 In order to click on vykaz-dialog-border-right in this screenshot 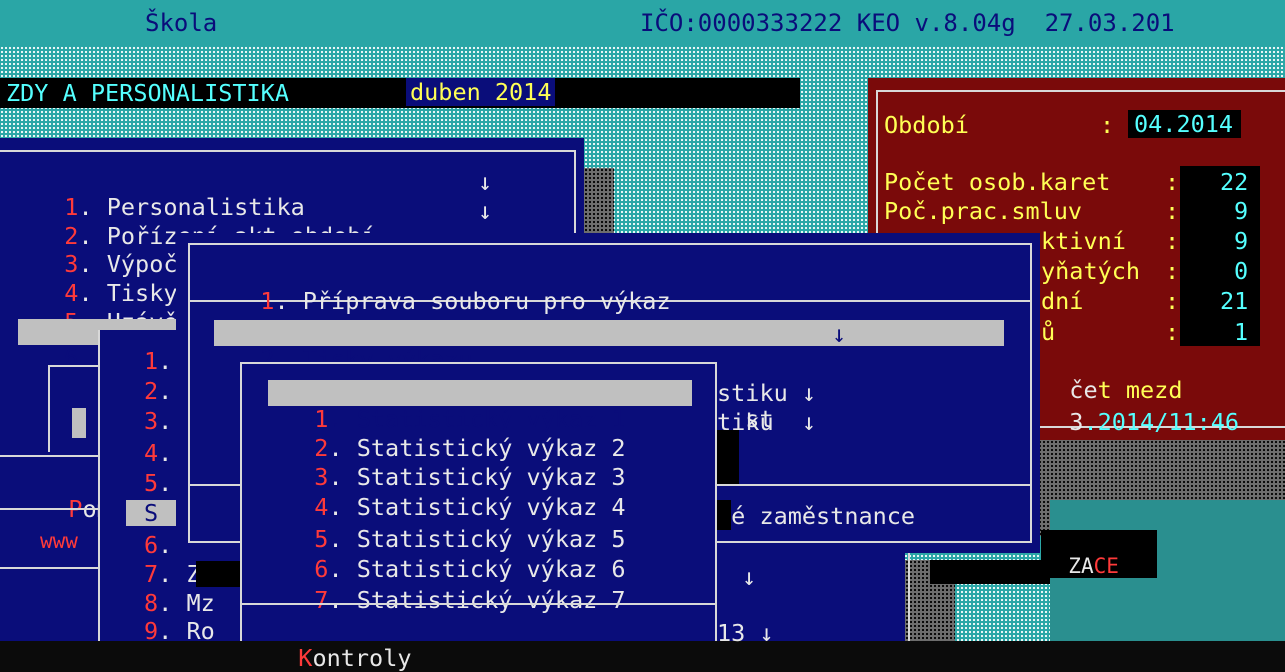, I will do `click(1031, 393)`.